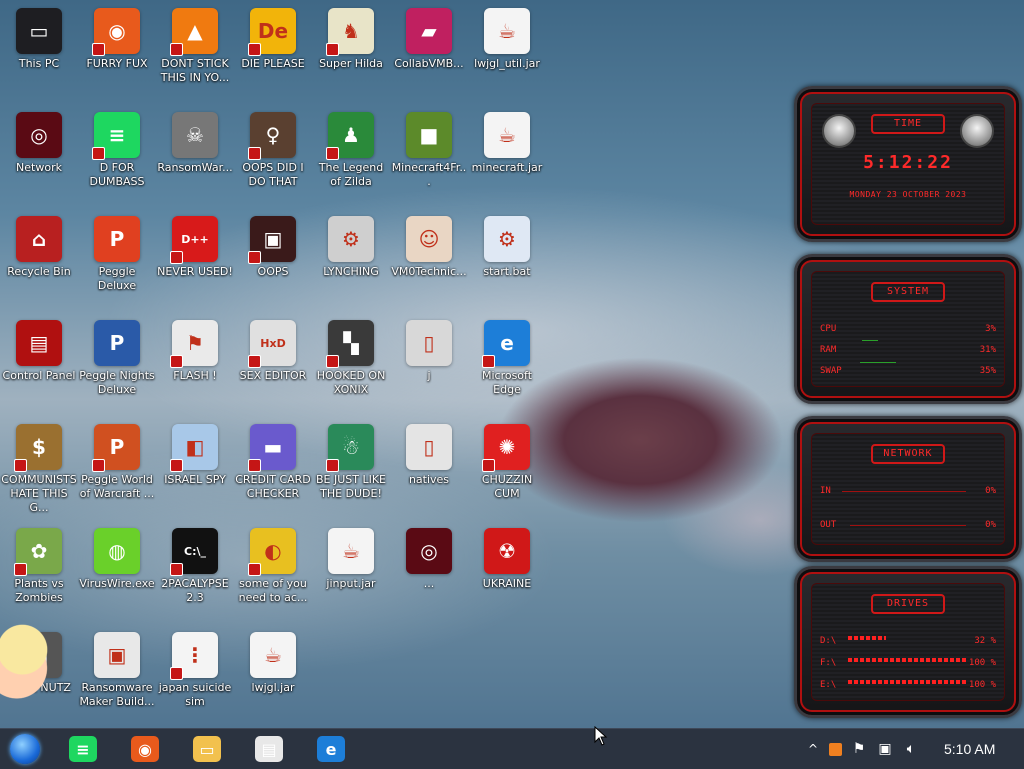 This screenshot has width=1024, height=769. I want to click on desktop-icon-glyph: ✿, so click(39, 551).